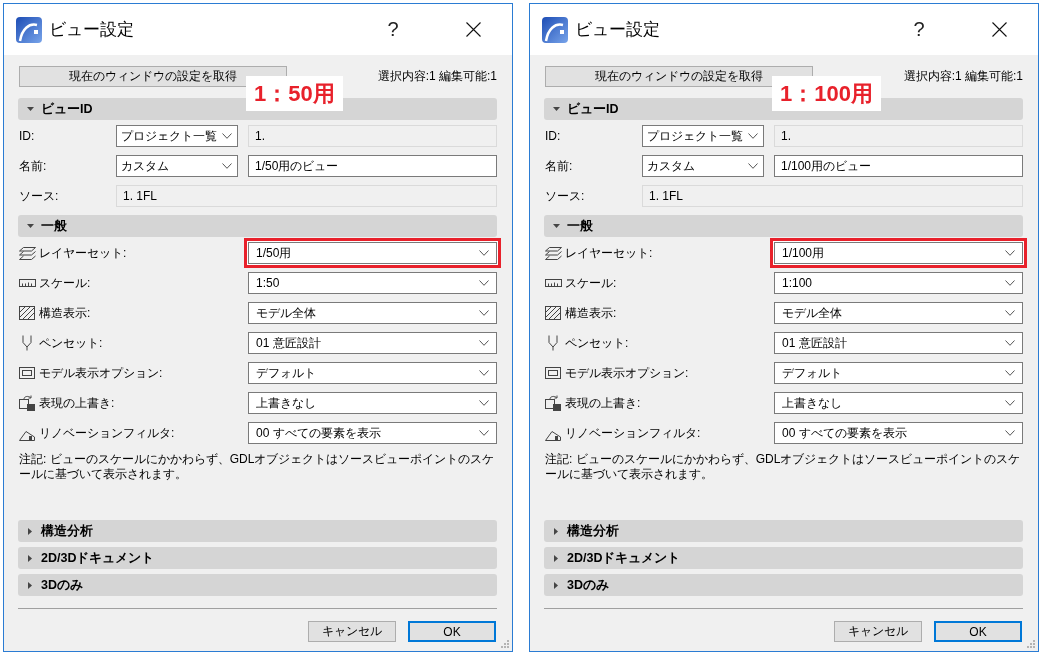  What do you see at coordinates (826, 93) in the screenshot?
I see `annotation-label: 1：100用` at bounding box center [826, 93].